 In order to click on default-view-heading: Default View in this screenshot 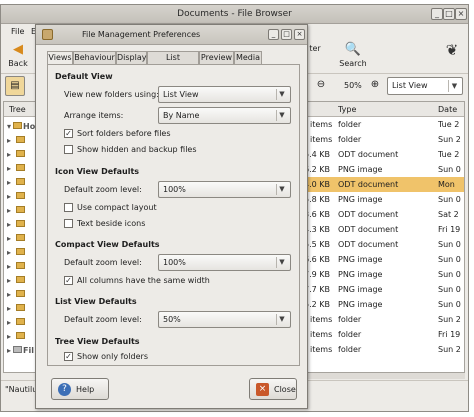, I will do `click(84, 76)`.